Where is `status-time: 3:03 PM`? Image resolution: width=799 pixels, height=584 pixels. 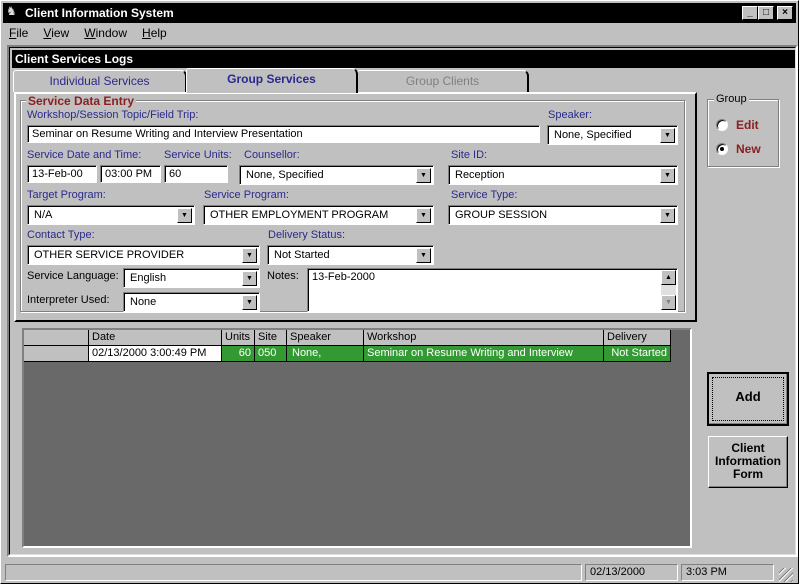
status-time: 3:03 PM is located at coordinates (727, 572).